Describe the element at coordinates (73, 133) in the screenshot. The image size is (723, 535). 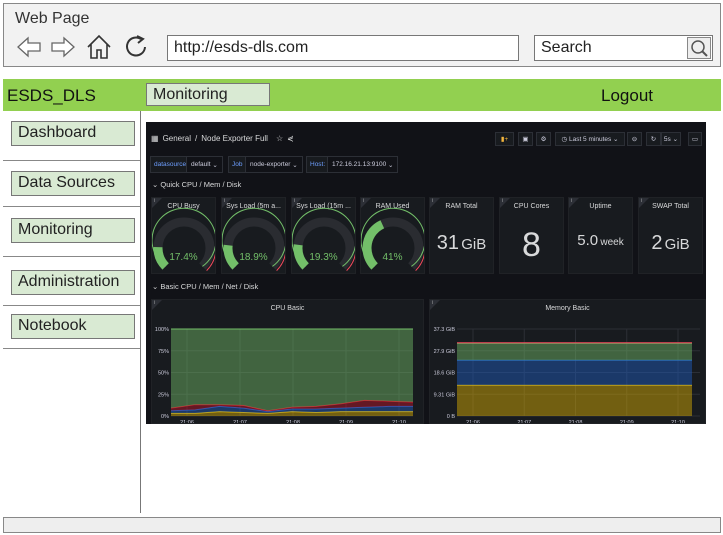
I see `sidebar-item-dashboard: Dashboard` at that location.